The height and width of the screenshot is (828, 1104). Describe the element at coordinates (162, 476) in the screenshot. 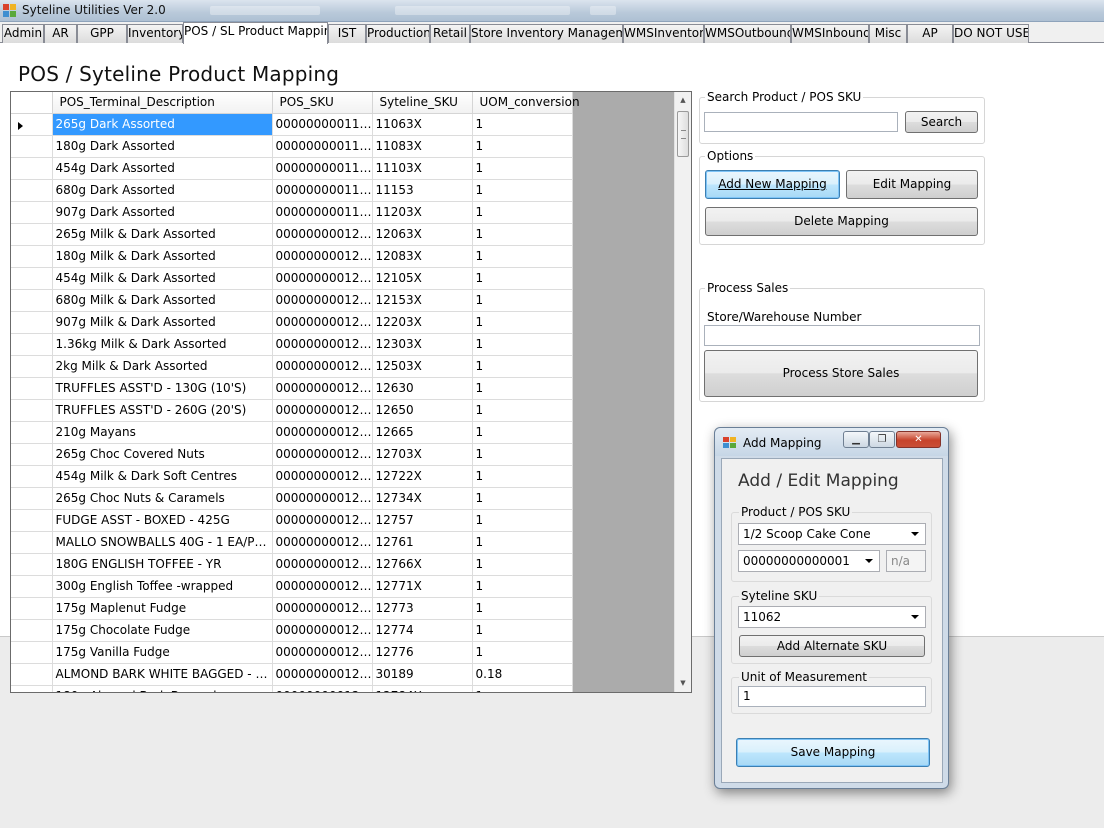

I see `cell-pos-terminal-description: 454g Milk & Dark Soft Centres` at that location.